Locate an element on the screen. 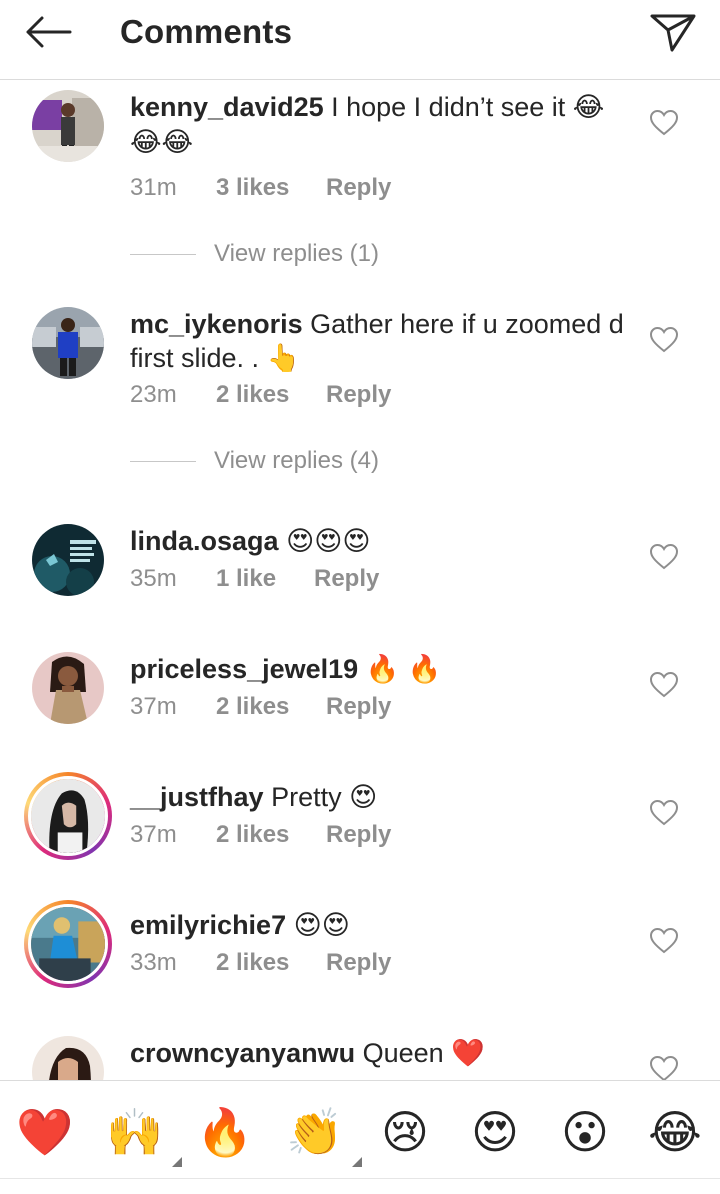 The image size is (720, 1194). comment-meta: 35m 1 like Reply is located at coordinates (254, 580).